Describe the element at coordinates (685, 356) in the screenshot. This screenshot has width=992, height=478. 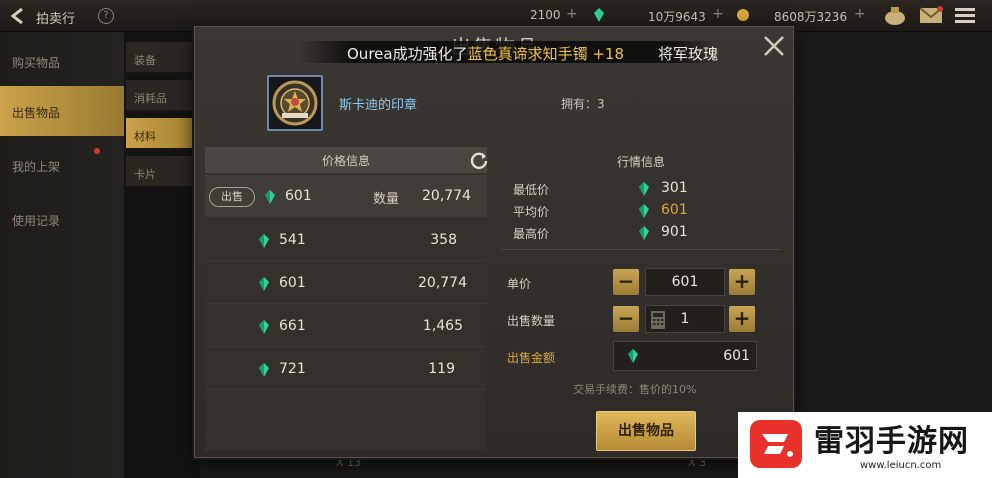
I see `total-amount-field: 601` at that location.